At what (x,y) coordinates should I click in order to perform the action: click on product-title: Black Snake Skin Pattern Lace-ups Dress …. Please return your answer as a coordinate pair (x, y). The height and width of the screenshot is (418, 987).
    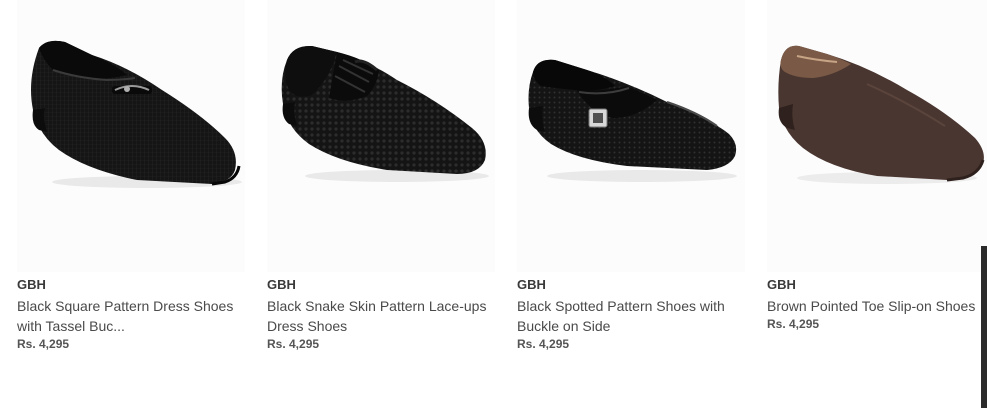
    Looking at the image, I should click on (385, 316).